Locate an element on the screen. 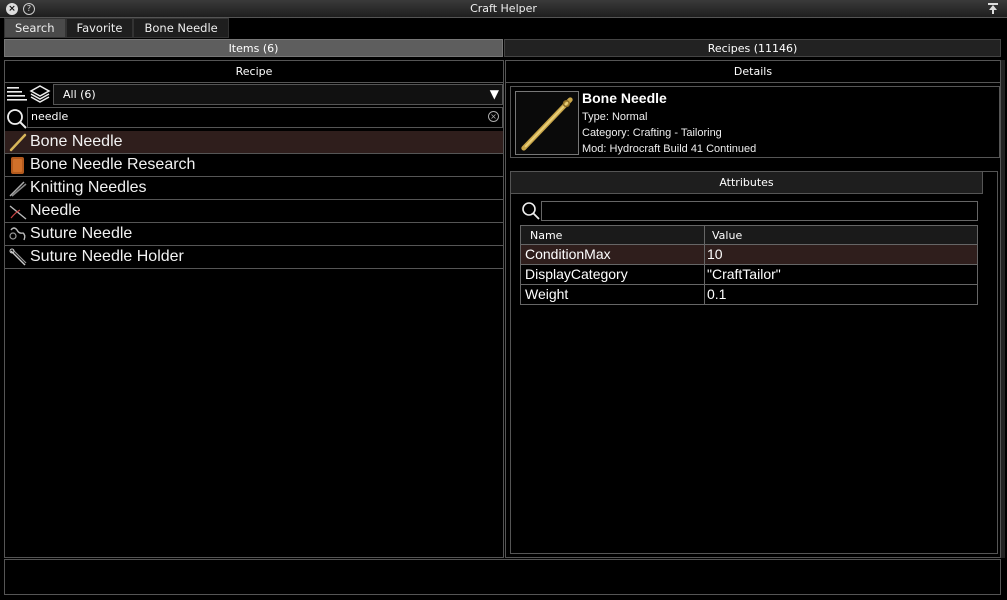 This screenshot has width=1007, height=600. needle-holder-icon is located at coordinates (18, 257).